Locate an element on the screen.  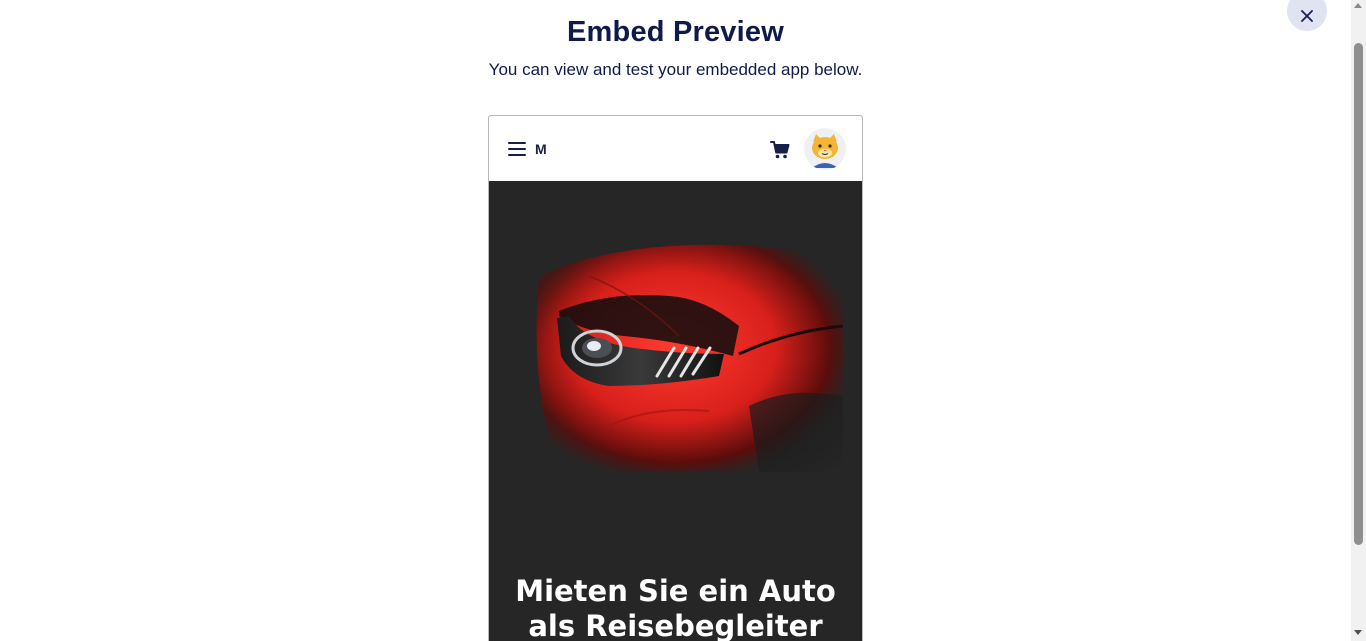
user-avatar is located at coordinates (825, 149).